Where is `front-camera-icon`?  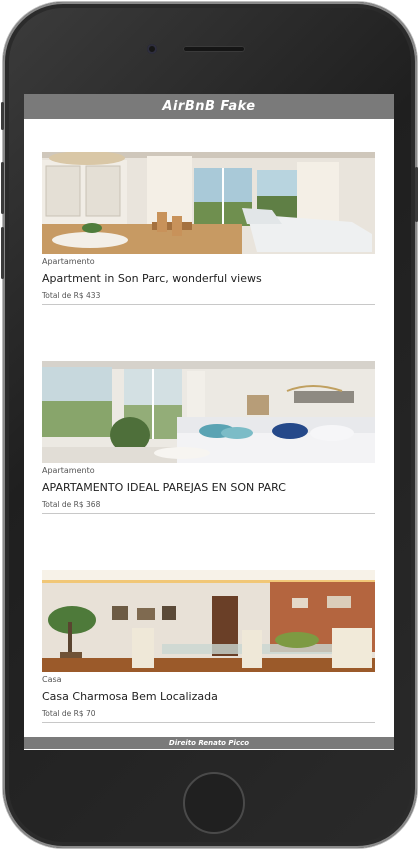
front-camera-icon is located at coordinates (152, 49).